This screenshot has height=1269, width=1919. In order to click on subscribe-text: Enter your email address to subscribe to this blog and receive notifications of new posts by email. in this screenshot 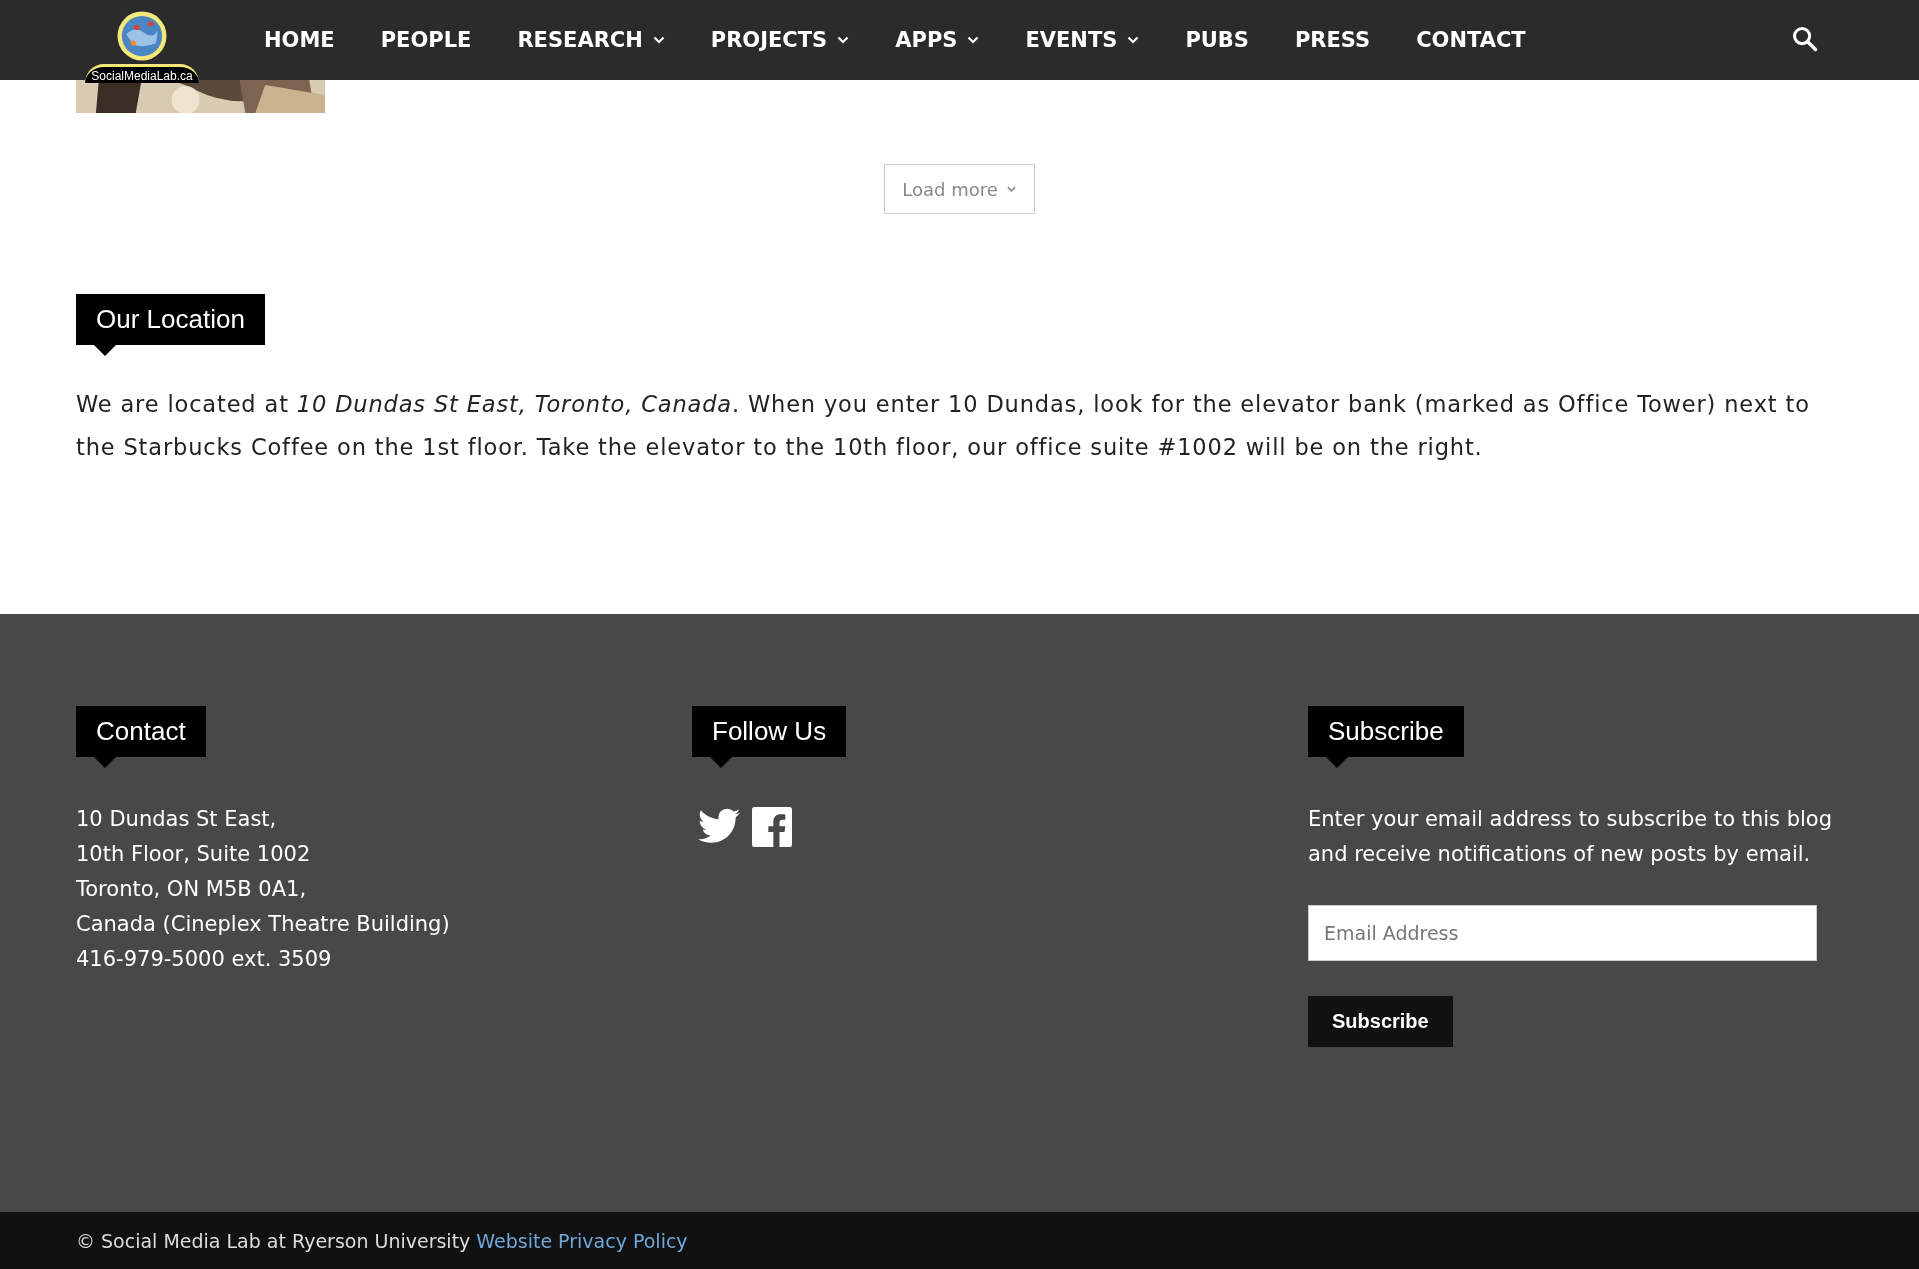, I will do `click(1570, 837)`.